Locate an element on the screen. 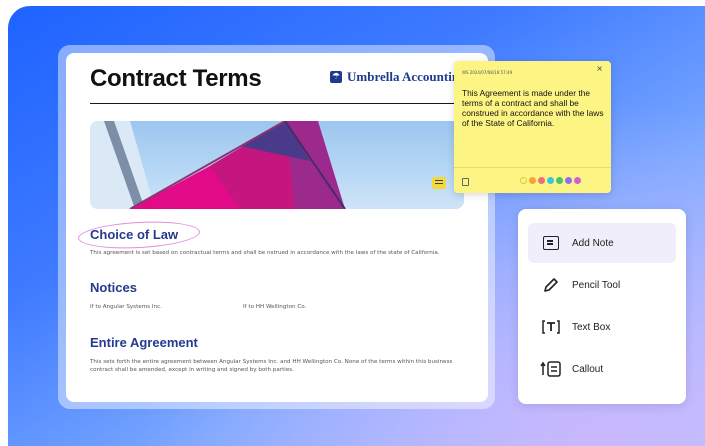  pencil-icon is located at coordinates (551, 285).